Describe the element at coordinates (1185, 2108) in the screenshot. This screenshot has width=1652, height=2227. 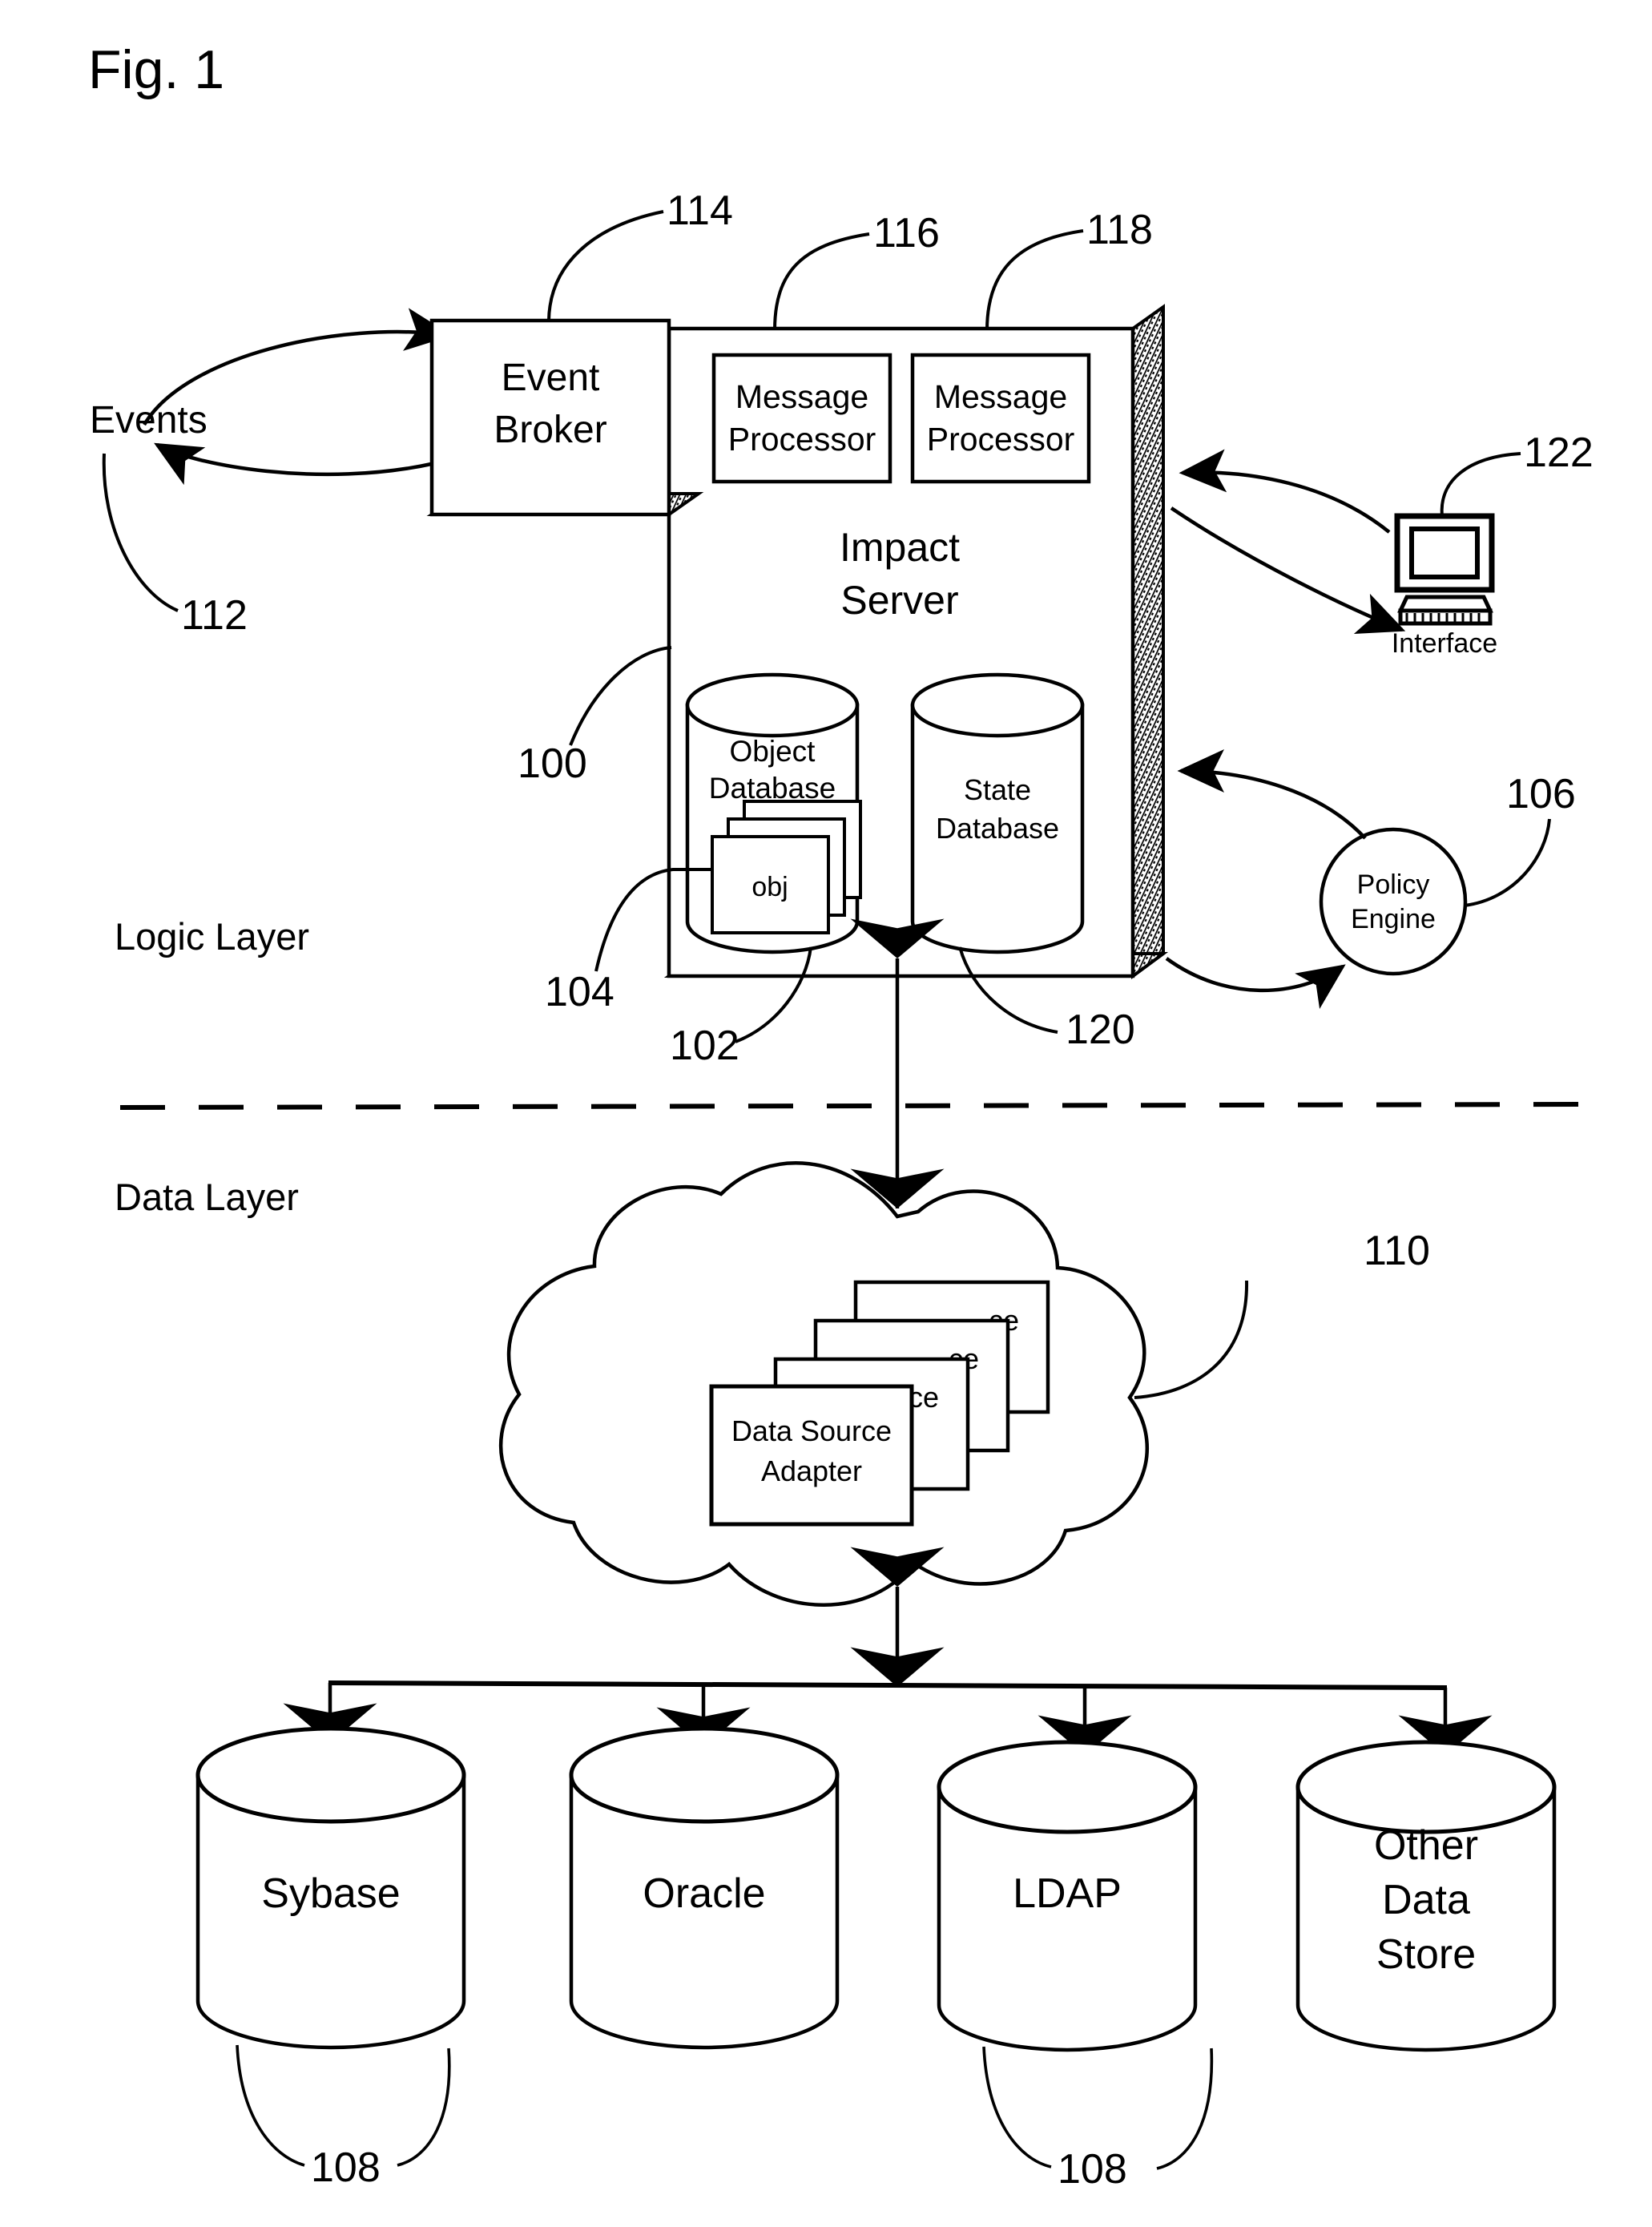
I see `ref-108-right-leader-b` at that location.